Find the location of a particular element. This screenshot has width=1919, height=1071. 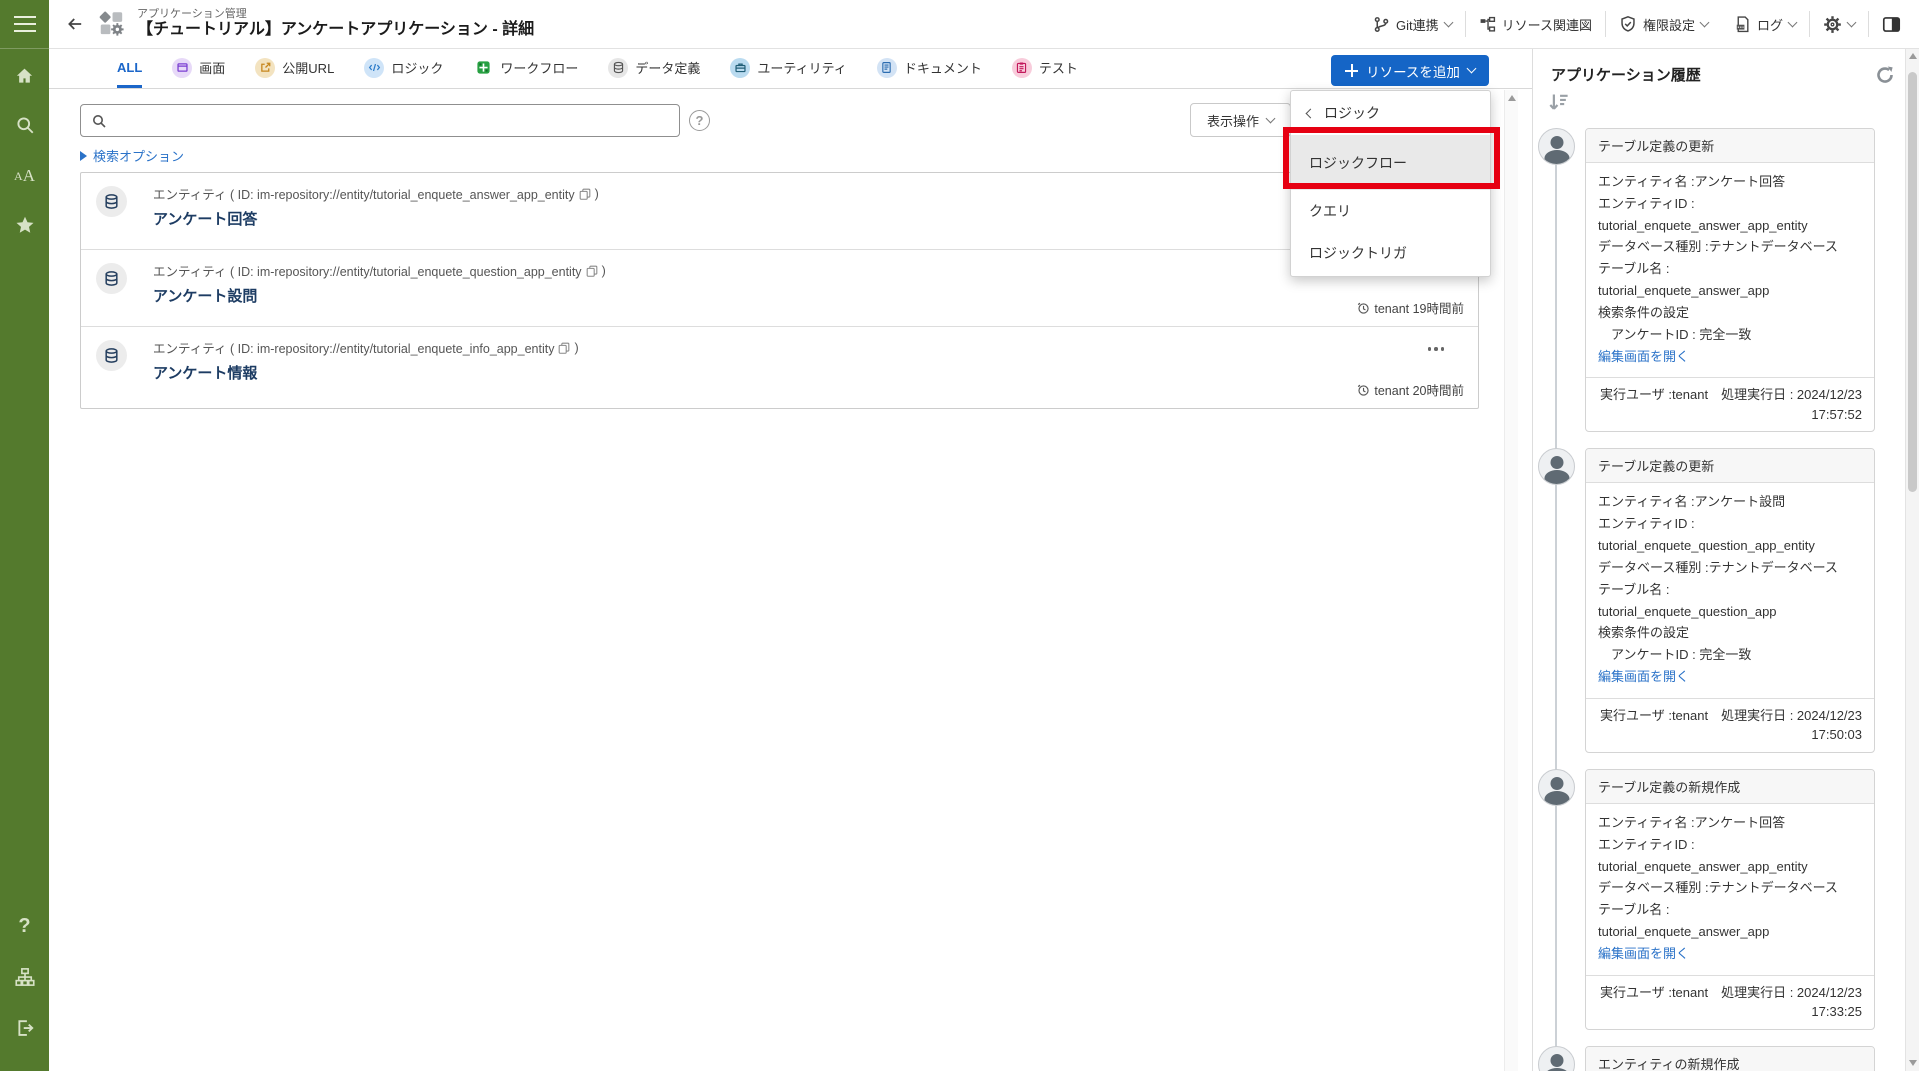

sort-order-icon is located at coordinates (1558, 102).